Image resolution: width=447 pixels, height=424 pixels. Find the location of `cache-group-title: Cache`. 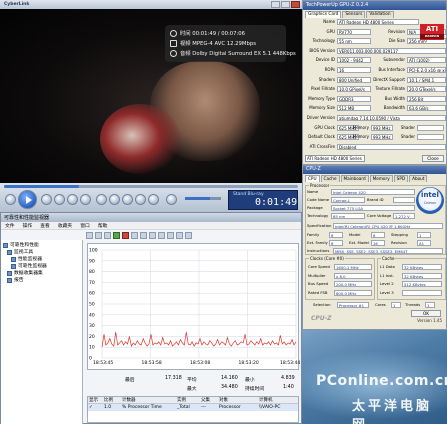

cache-group-title: Cache is located at coordinates (388, 258).